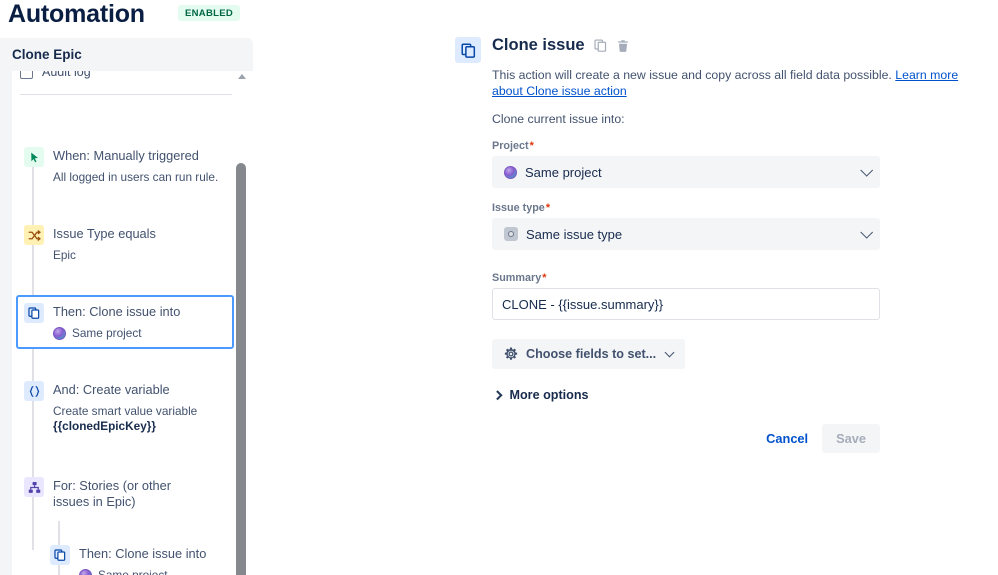  What do you see at coordinates (34, 487) in the screenshot?
I see `branch-icon` at bounding box center [34, 487].